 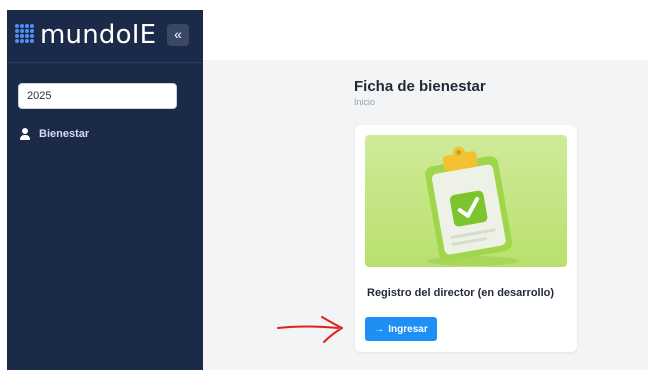 What do you see at coordinates (97, 96) in the screenshot?
I see `year-select: 2025` at bounding box center [97, 96].